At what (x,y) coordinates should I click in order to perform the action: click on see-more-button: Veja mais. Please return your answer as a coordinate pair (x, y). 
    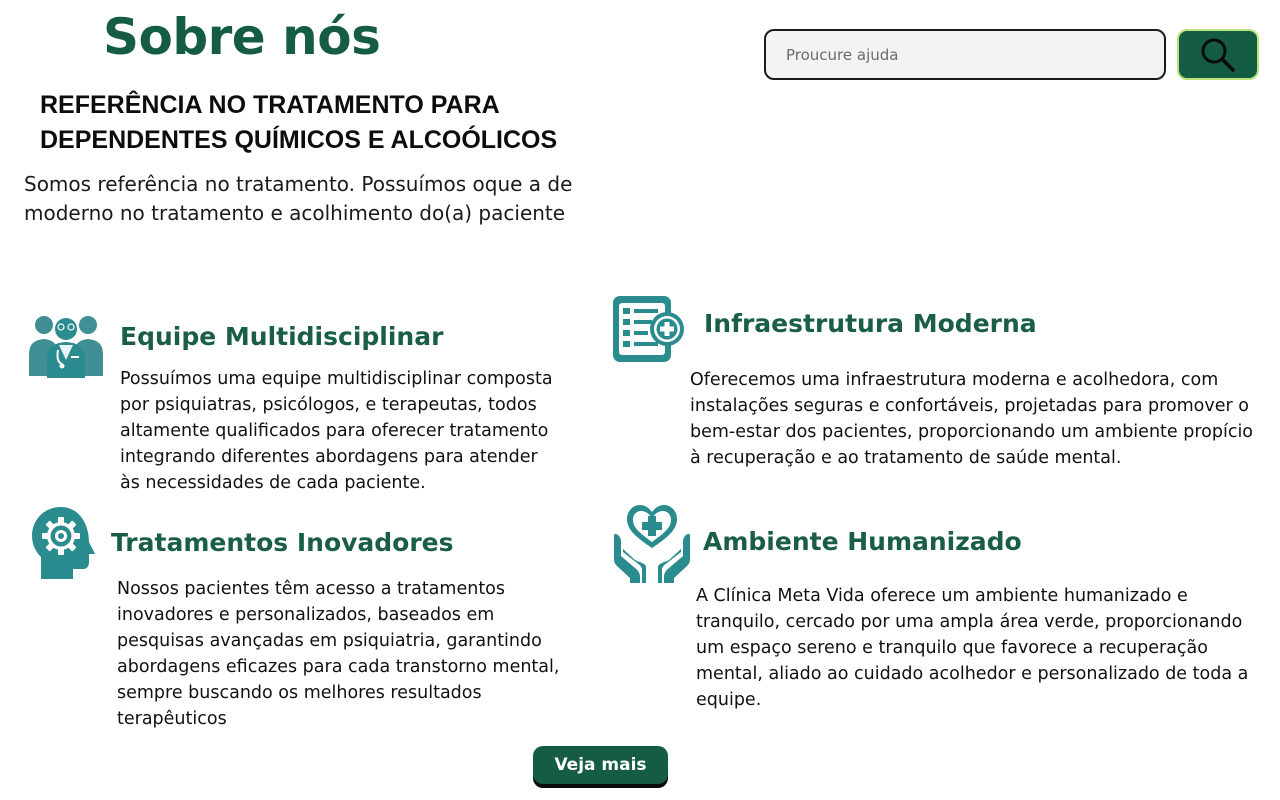
    Looking at the image, I should click on (600, 765).